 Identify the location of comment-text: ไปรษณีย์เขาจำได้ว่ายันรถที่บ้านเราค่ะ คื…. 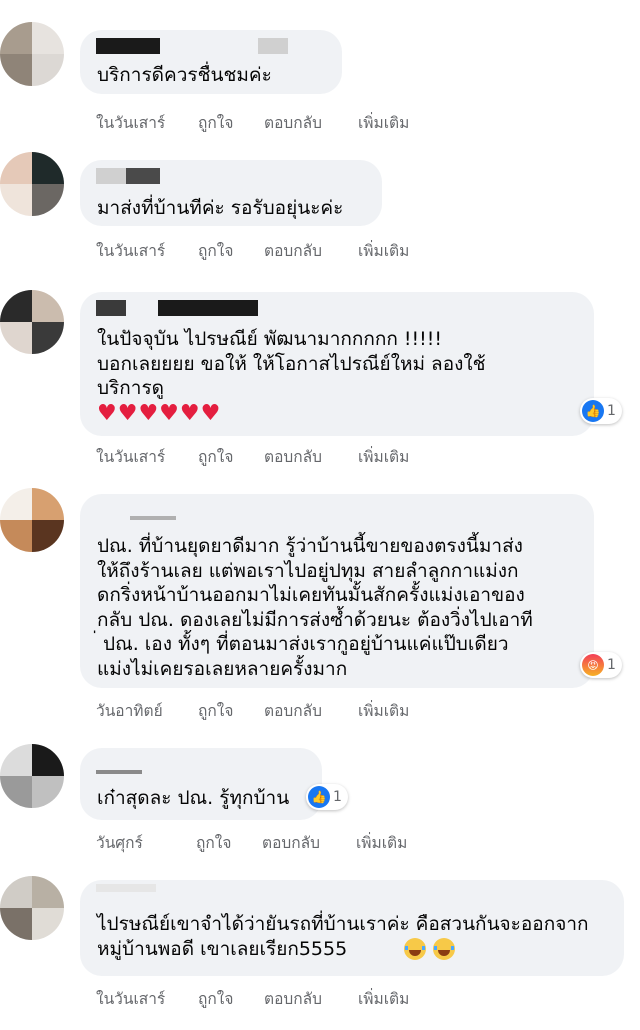
(343, 936).